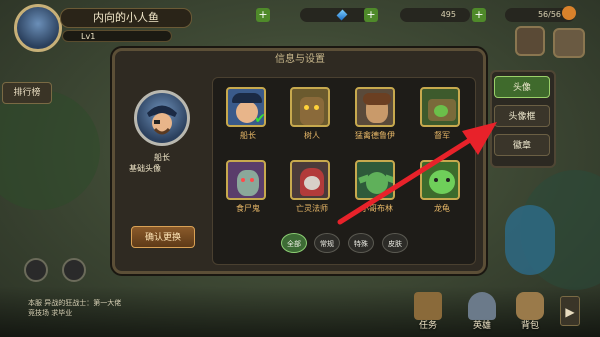 The height and width of the screenshot is (337, 600). What do you see at coordinates (569, 13) in the screenshot?
I see `drumstick-icon` at bounding box center [569, 13].